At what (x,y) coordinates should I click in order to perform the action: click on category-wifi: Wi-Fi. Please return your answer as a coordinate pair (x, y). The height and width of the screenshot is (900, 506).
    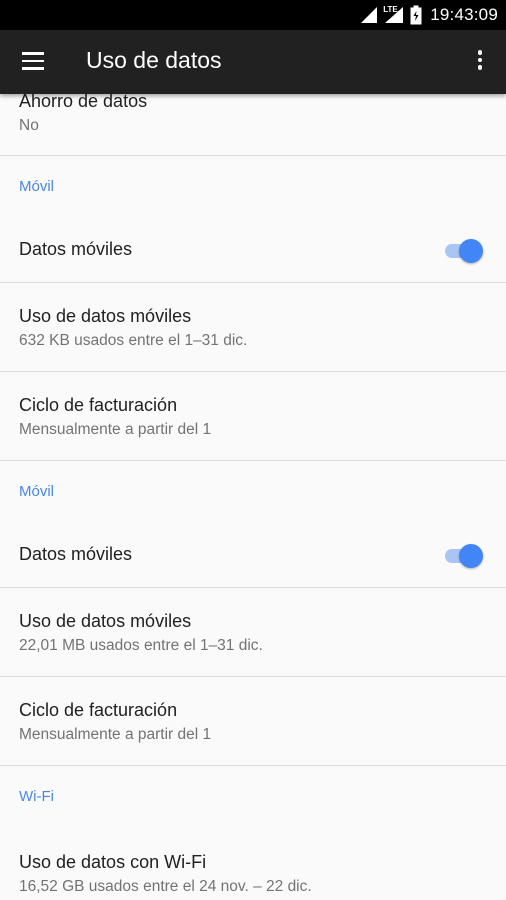
    Looking at the image, I should click on (253, 797).